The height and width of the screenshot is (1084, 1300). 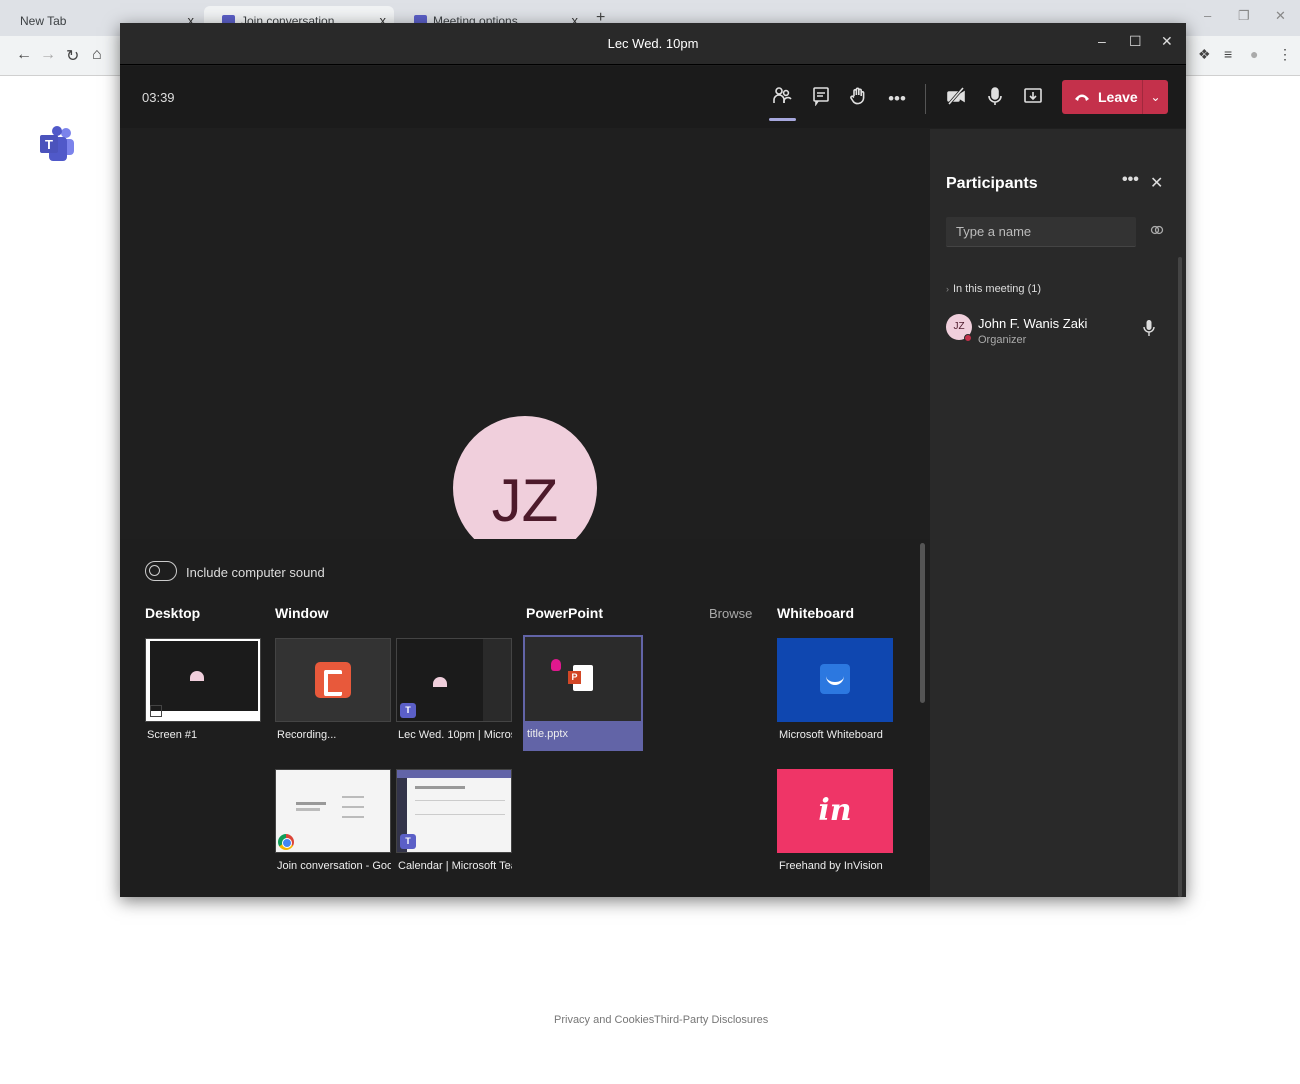 What do you see at coordinates (821, 99) in the screenshot?
I see `chat-icon` at bounding box center [821, 99].